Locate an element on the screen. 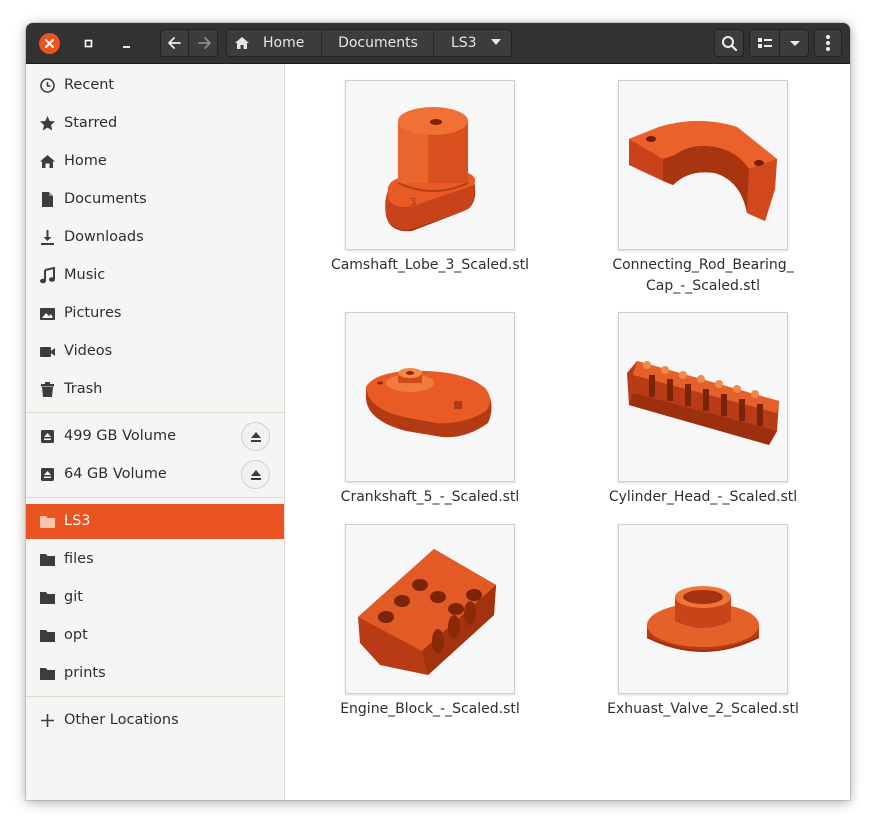 Image resolution: width=876 pixels, height=829 pixels. sidebar-item-label: prints is located at coordinates (85, 673).